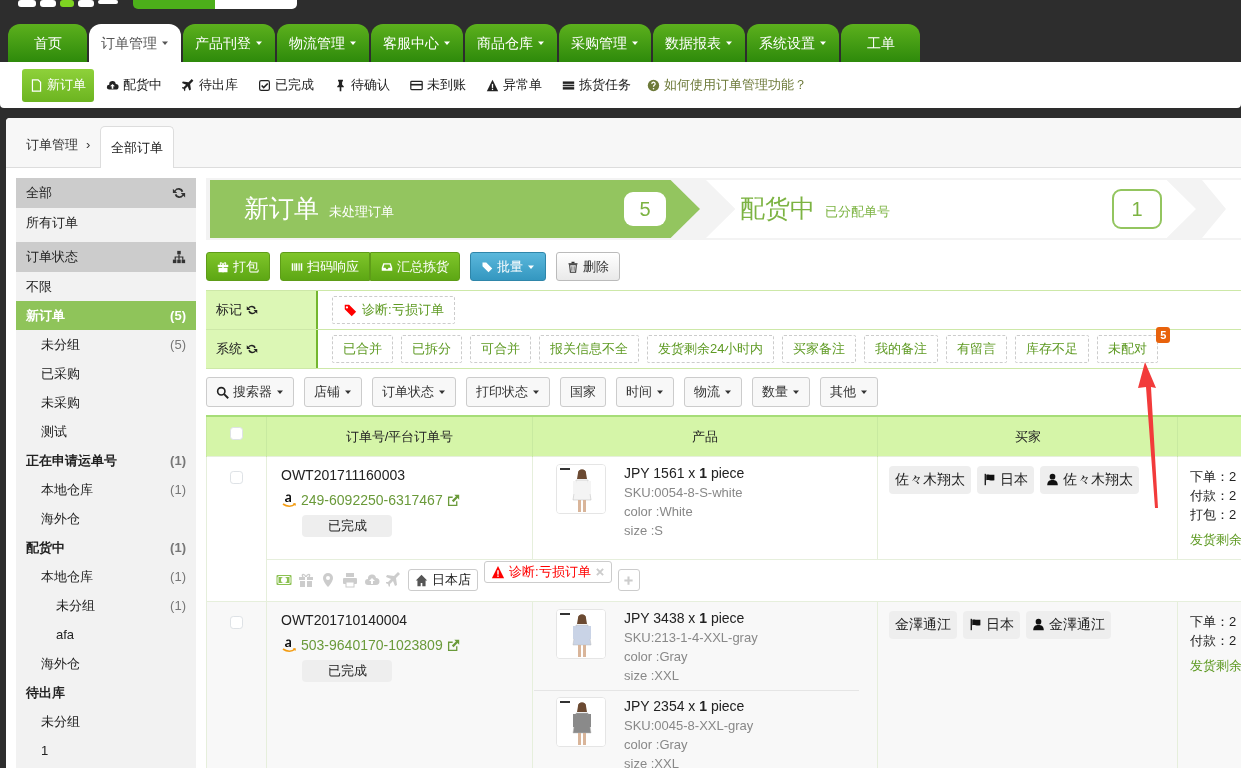 Image resolution: width=1241 pixels, height=768 pixels. Describe the element at coordinates (589, 349) in the screenshot. I see `filter-tag: 报关信息不全` at that location.